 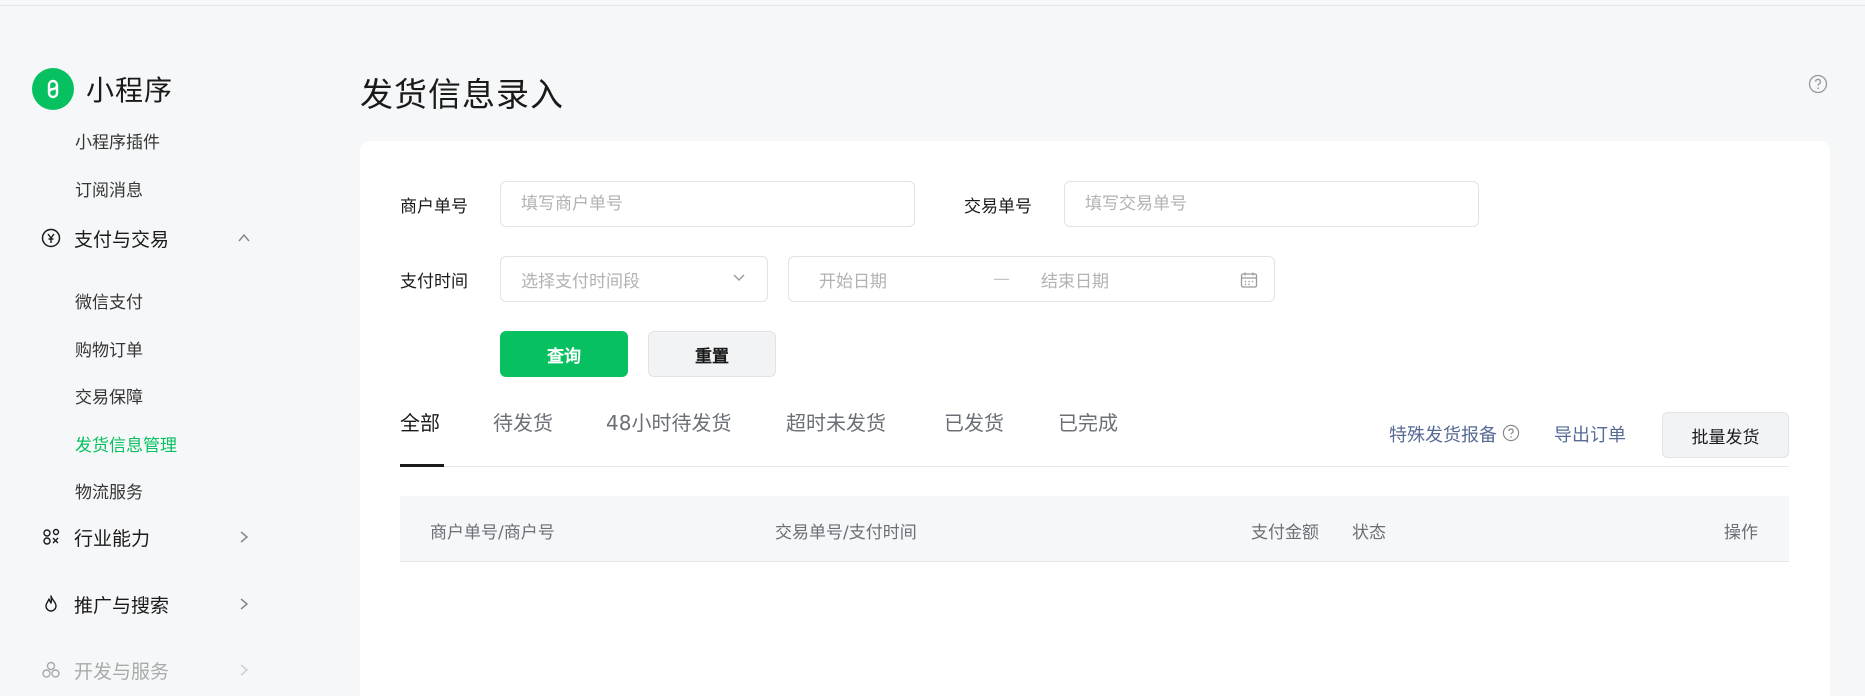 What do you see at coordinates (109, 188) in the screenshot?
I see `sidebar-item-subscribe-msg: 订阅消息` at bounding box center [109, 188].